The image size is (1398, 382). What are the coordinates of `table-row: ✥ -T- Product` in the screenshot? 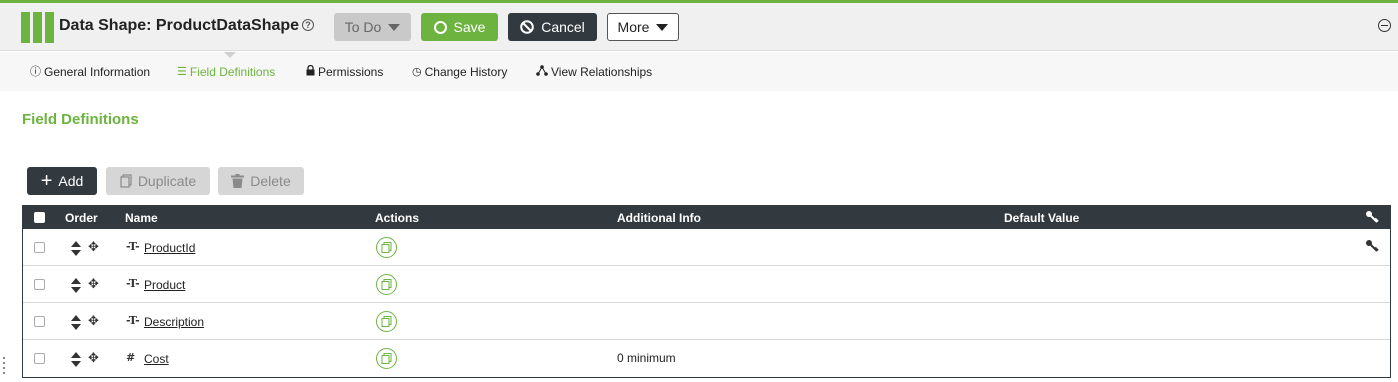 It's located at (706, 284).